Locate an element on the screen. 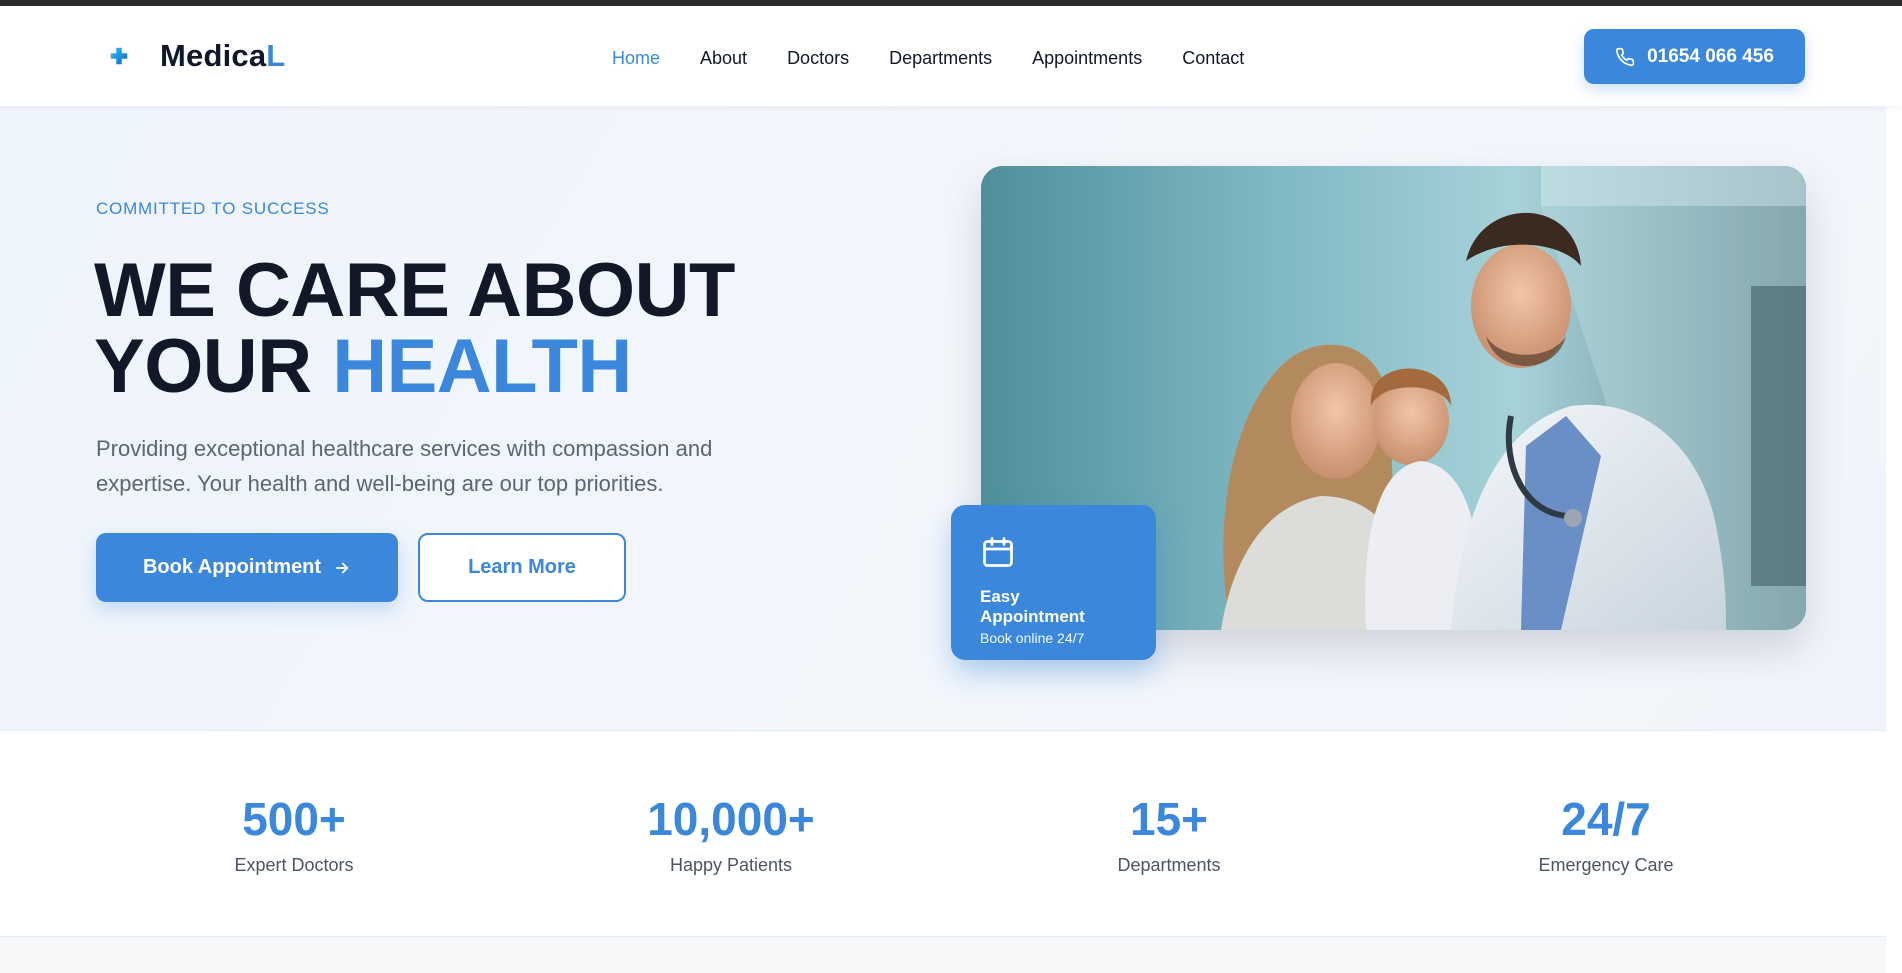 The width and height of the screenshot is (1902, 973). hero-title-line-2: YOUR HEALTH is located at coordinates (363, 366).